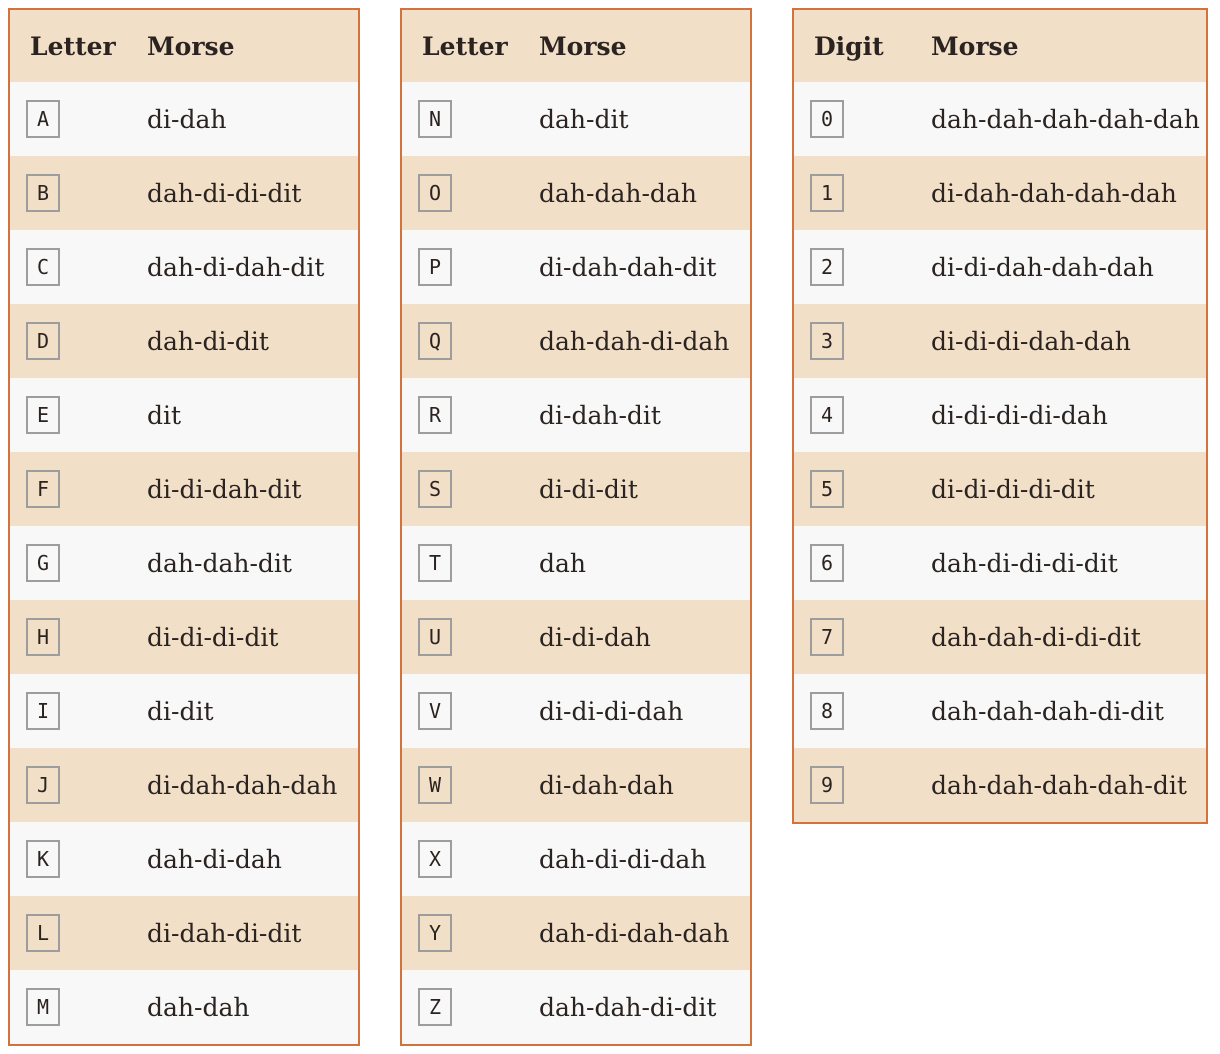 This screenshot has height=1054, width=1220. Describe the element at coordinates (1058, 489) in the screenshot. I see `morse-code: di-di-di-di-dit` at that location.